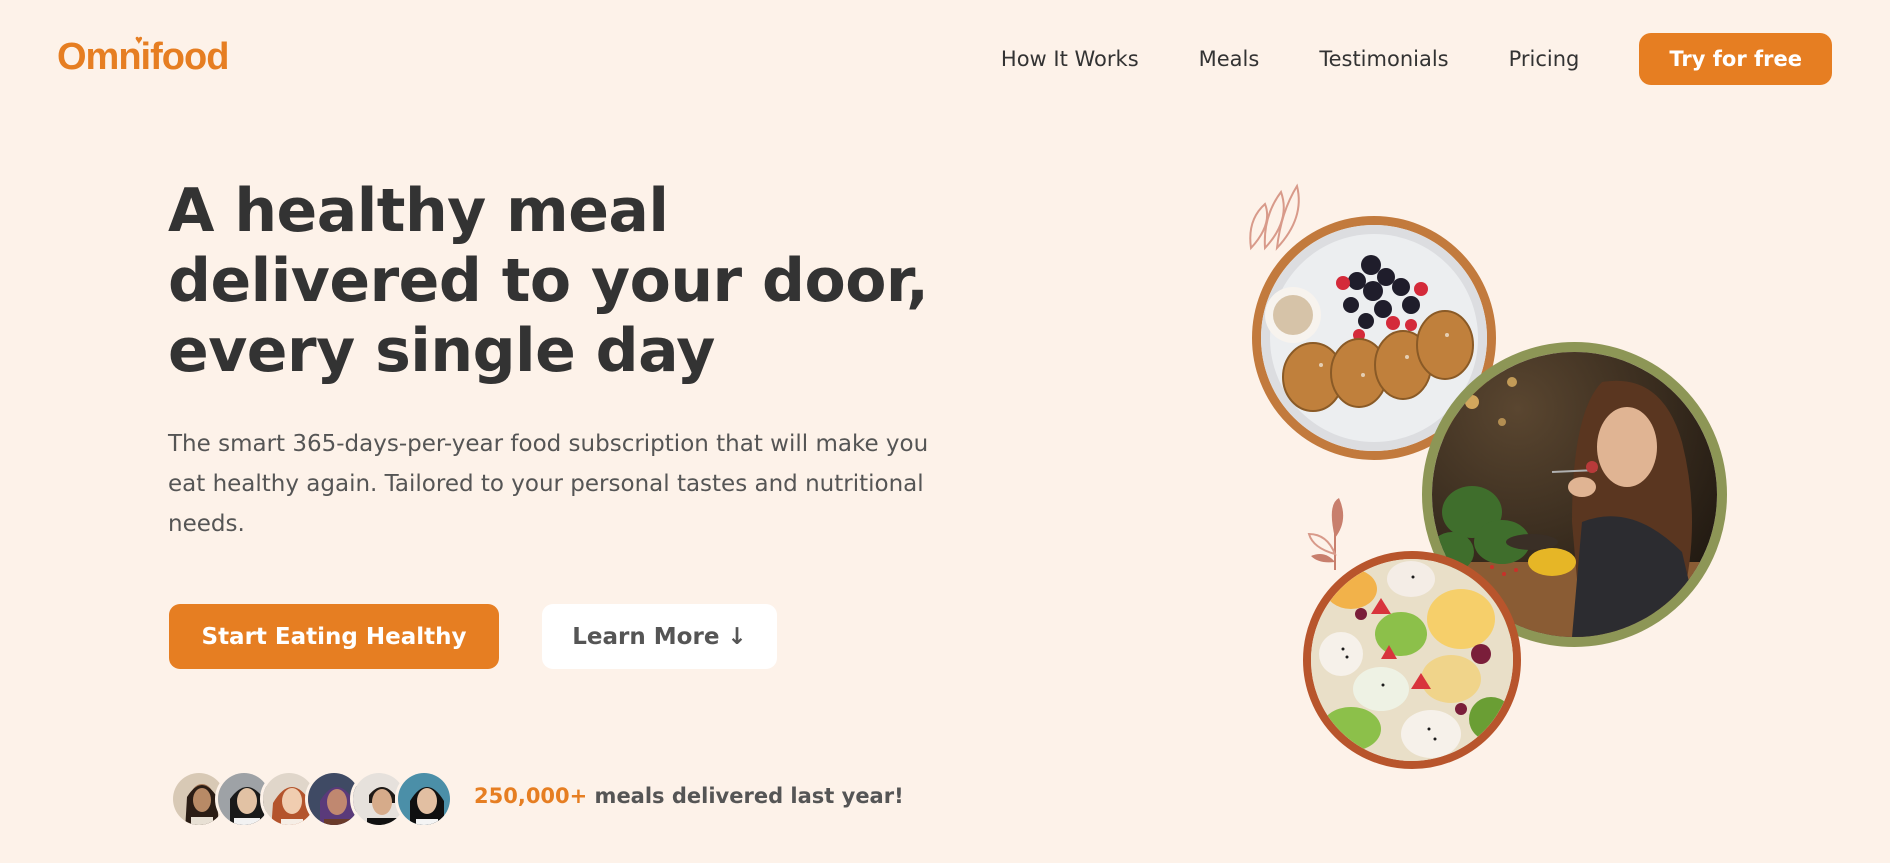 Image resolution: width=1890 pixels, height=863 pixels. Describe the element at coordinates (334, 636) in the screenshot. I see `start-eating-healthy-button: Start Eating Healthy` at that location.